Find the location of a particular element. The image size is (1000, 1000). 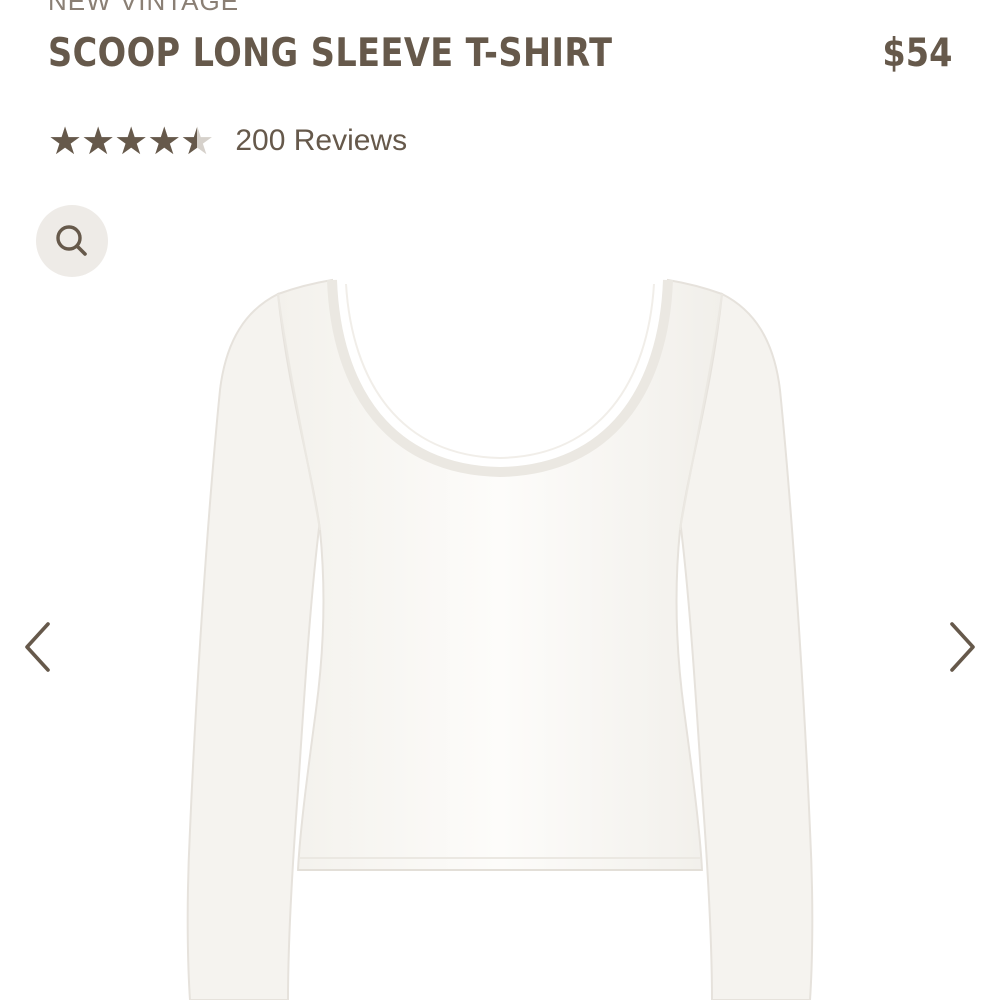

zoom-button is located at coordinates (72, 241).